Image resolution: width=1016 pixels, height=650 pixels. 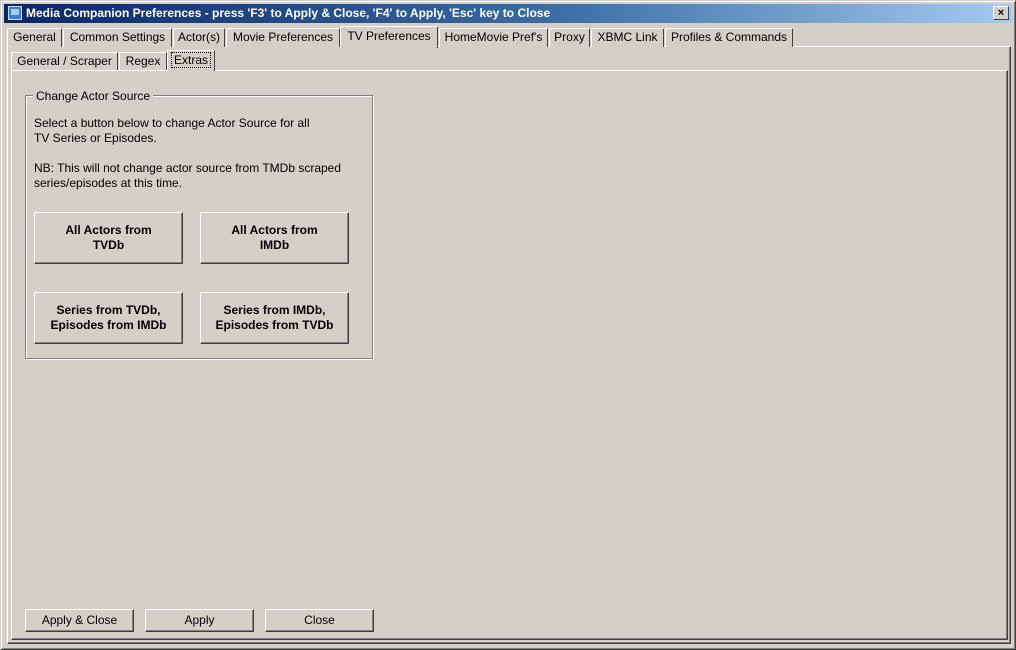 I want to click on button-label-line: Episodes from IMDb, so click(x=108, y=325).